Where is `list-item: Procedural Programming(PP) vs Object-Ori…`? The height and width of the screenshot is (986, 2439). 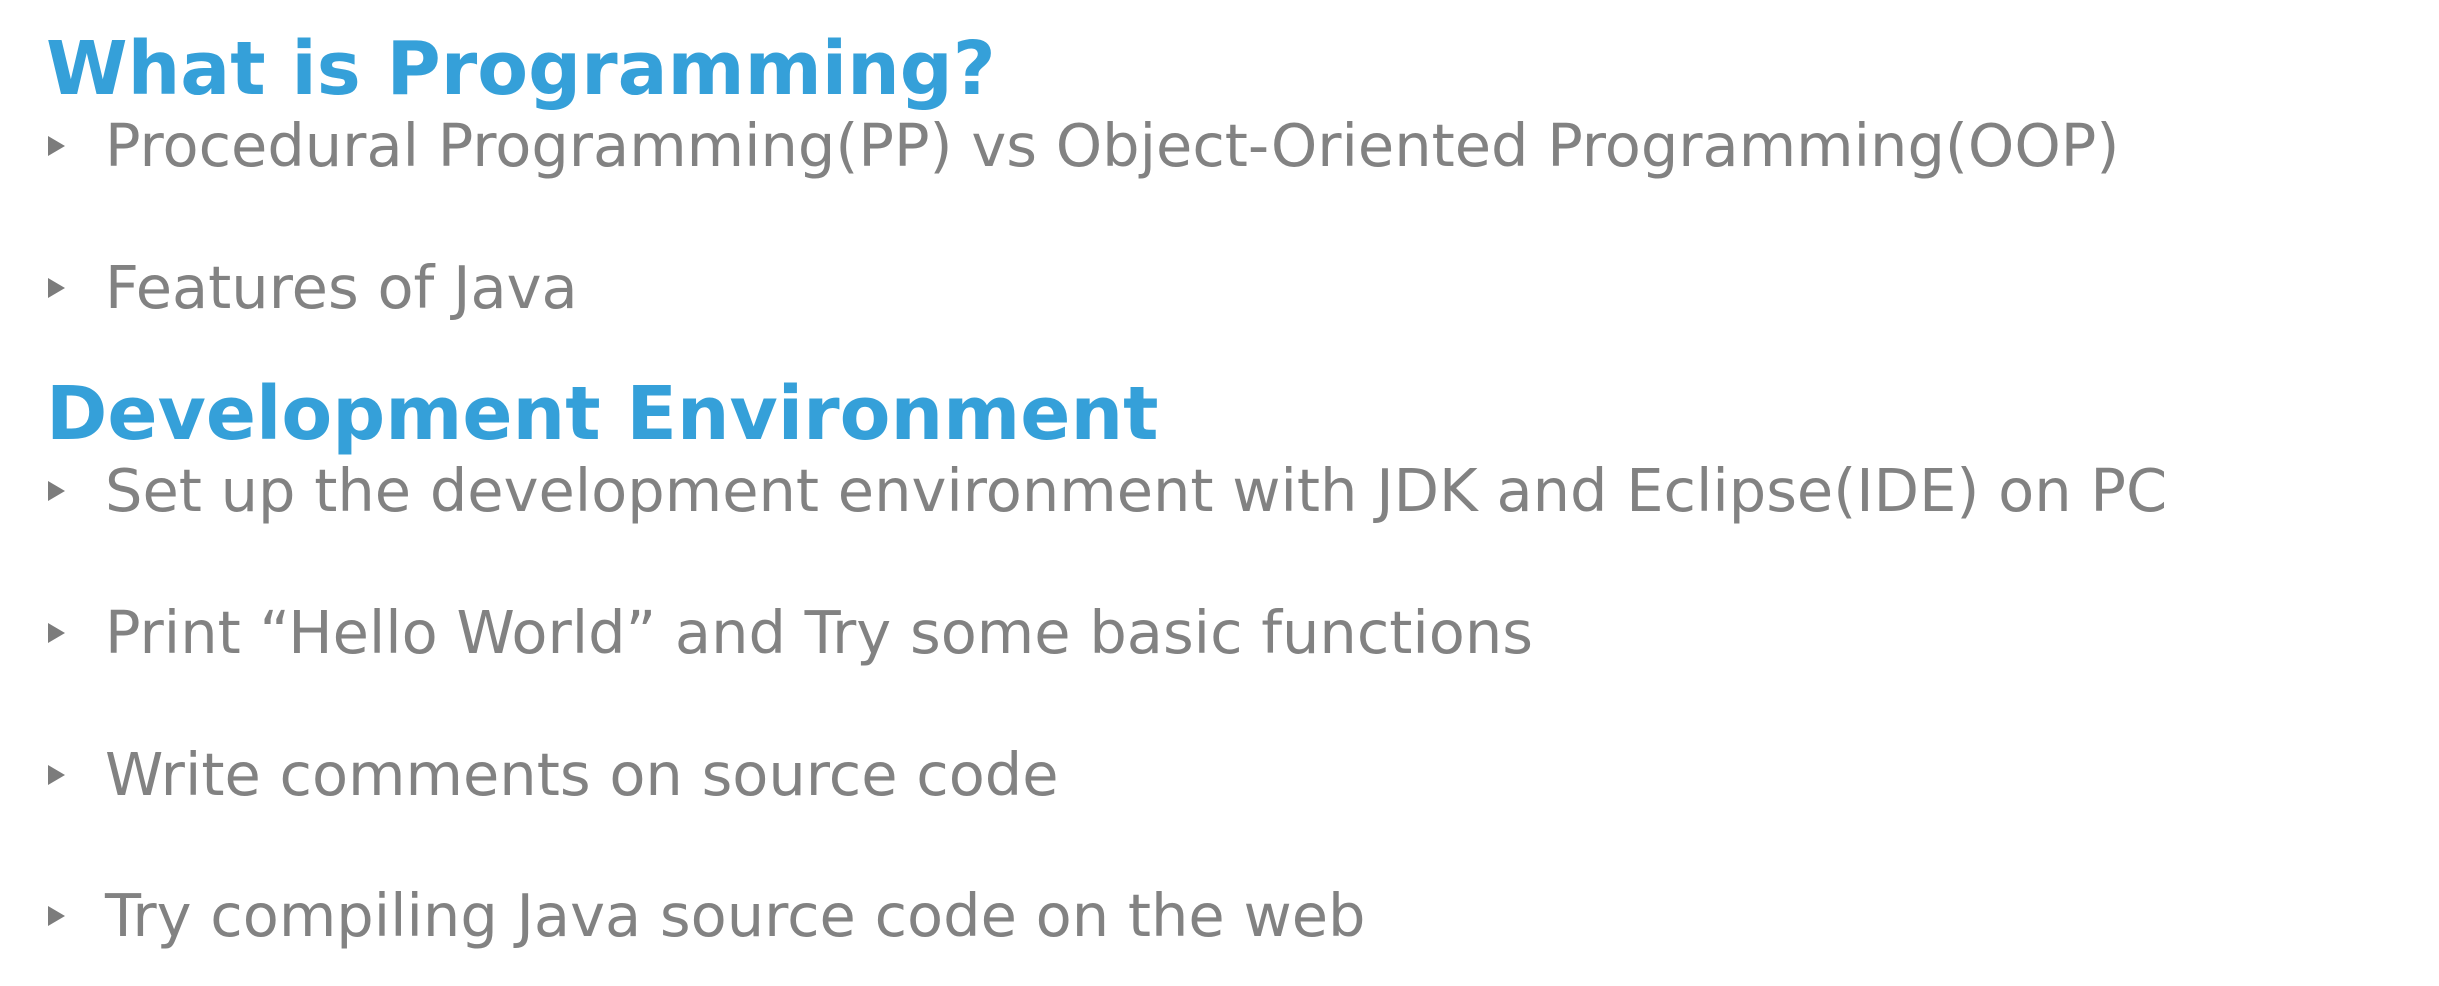
list-item: Procedural Programming(PP) vs Object-Ori… is located at coordinates (1083, 145).